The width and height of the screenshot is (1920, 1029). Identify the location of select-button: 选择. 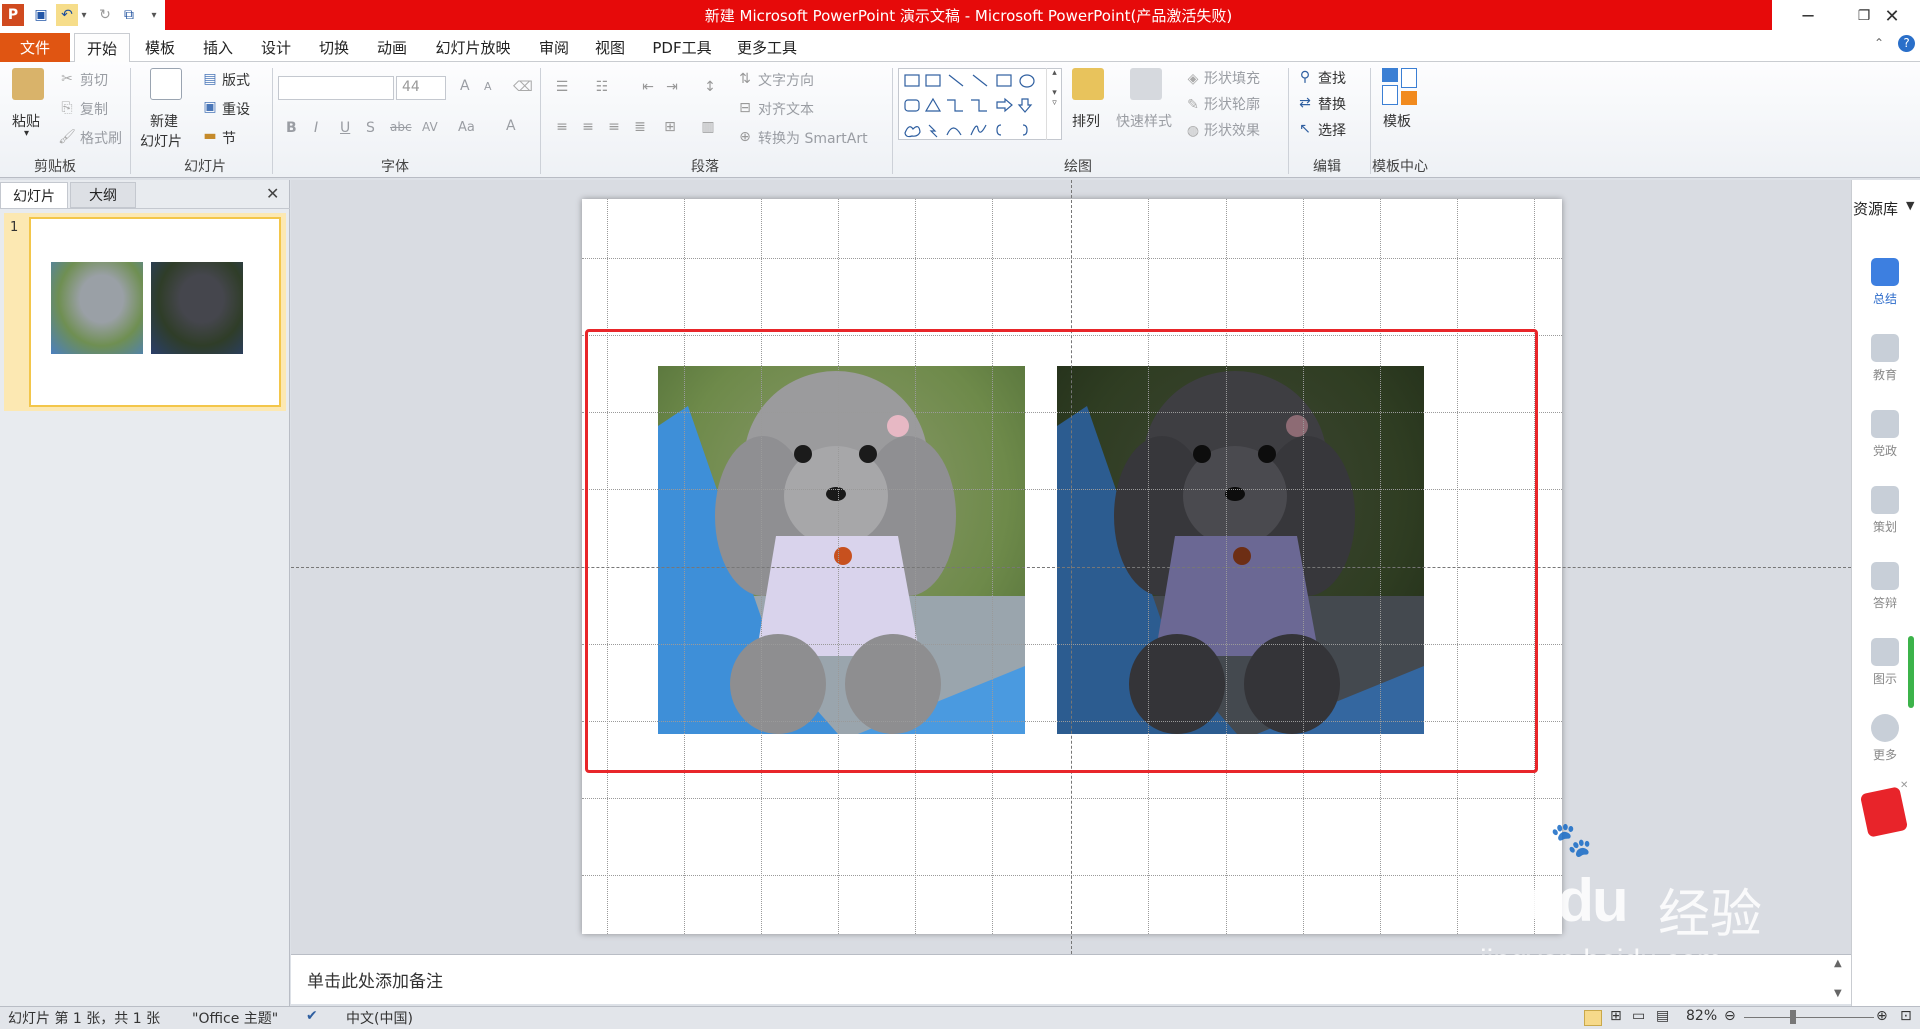
(1332, 130).